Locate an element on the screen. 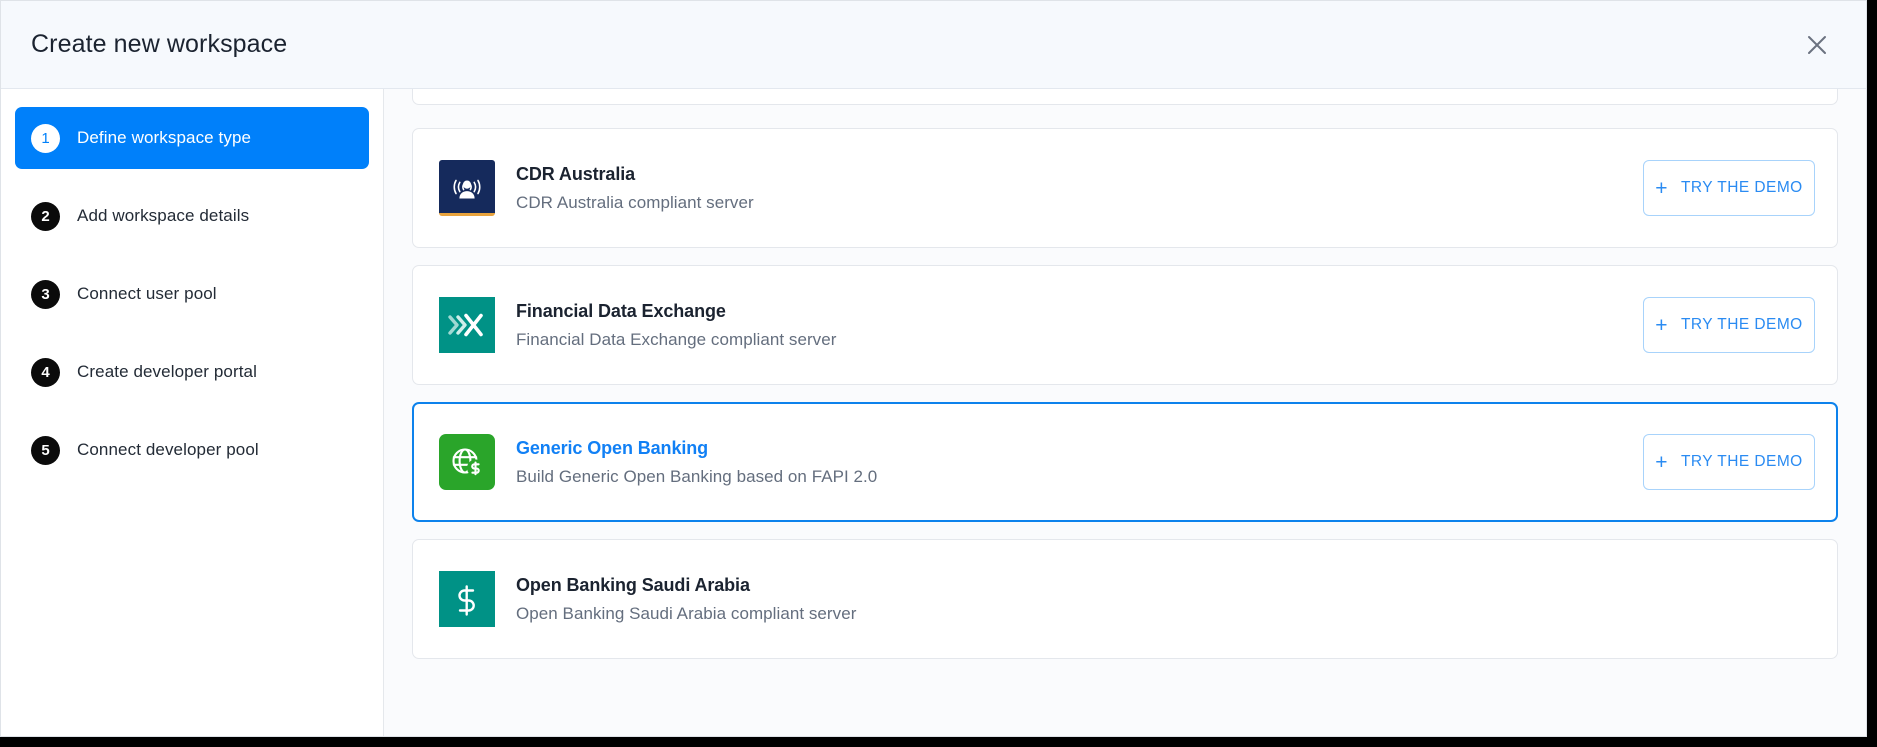  sidebar-item-label: Define workspace type is located at coordinates (164, 137).